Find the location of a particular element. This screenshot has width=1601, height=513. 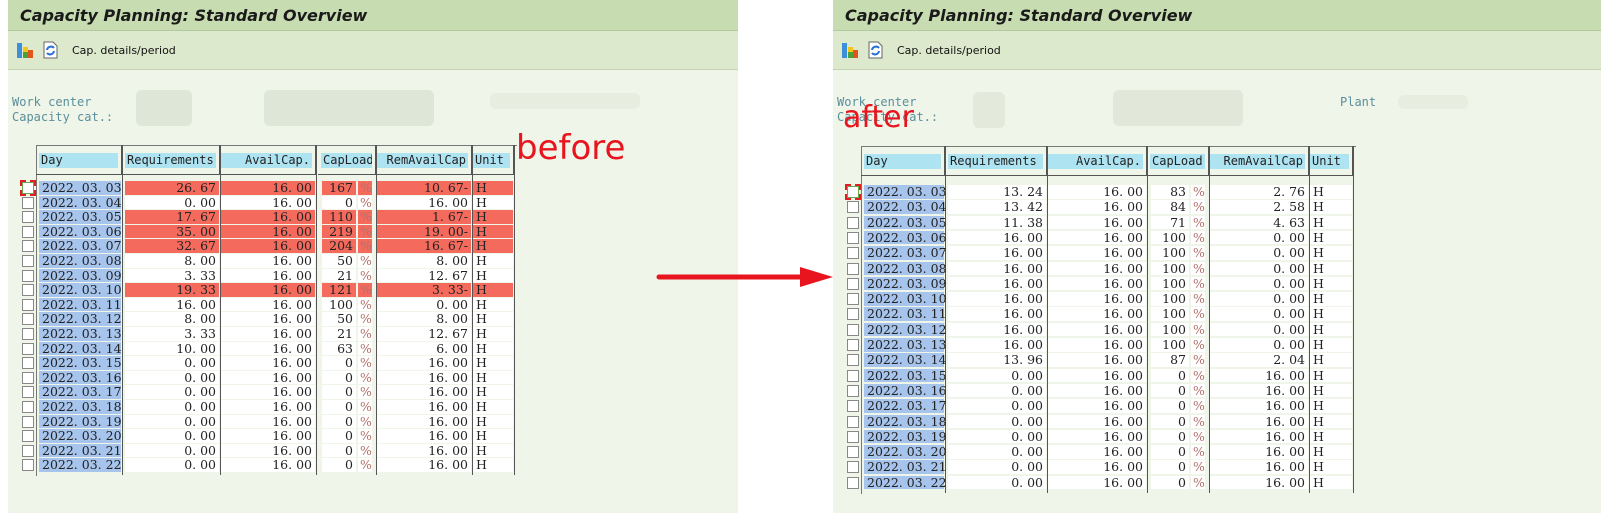

requirements-cell: 0. 00 is located at coordinates (997, 467).